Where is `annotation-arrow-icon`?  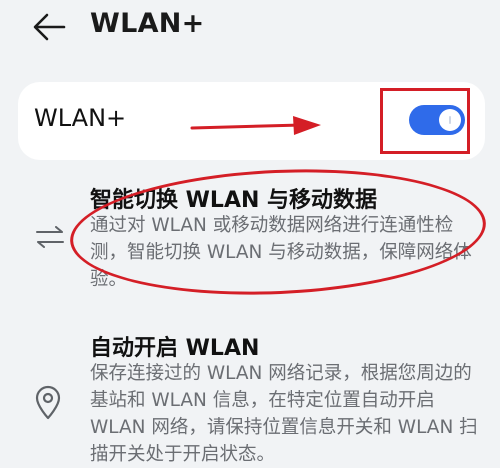 annotation-arrow-icon is located at coordinates (255, 125).